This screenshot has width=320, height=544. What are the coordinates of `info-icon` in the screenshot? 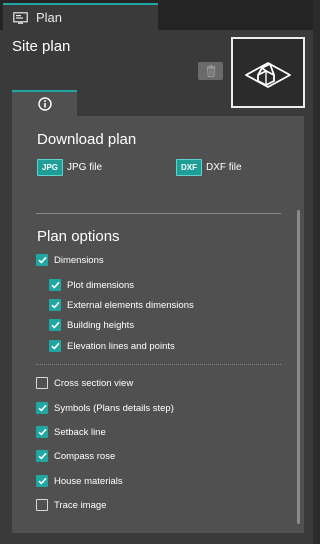 It's located at (44, 104).